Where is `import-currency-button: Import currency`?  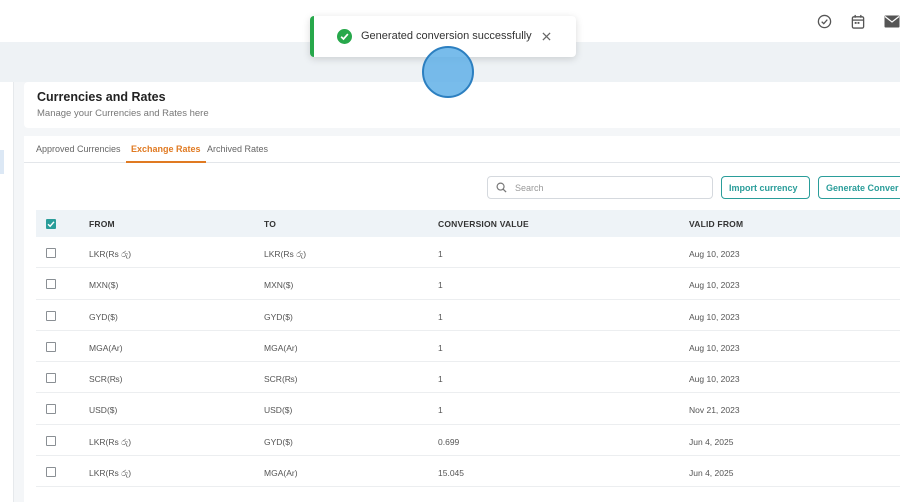 import-currency-button: Import currency is located at coordinates (765, 187).